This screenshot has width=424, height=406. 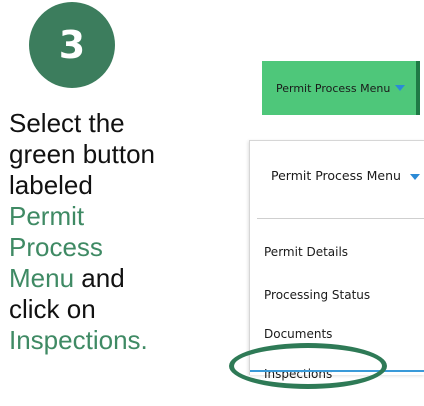 I want to click on instruction-highlight: Menu, so click(x=42, y=278).